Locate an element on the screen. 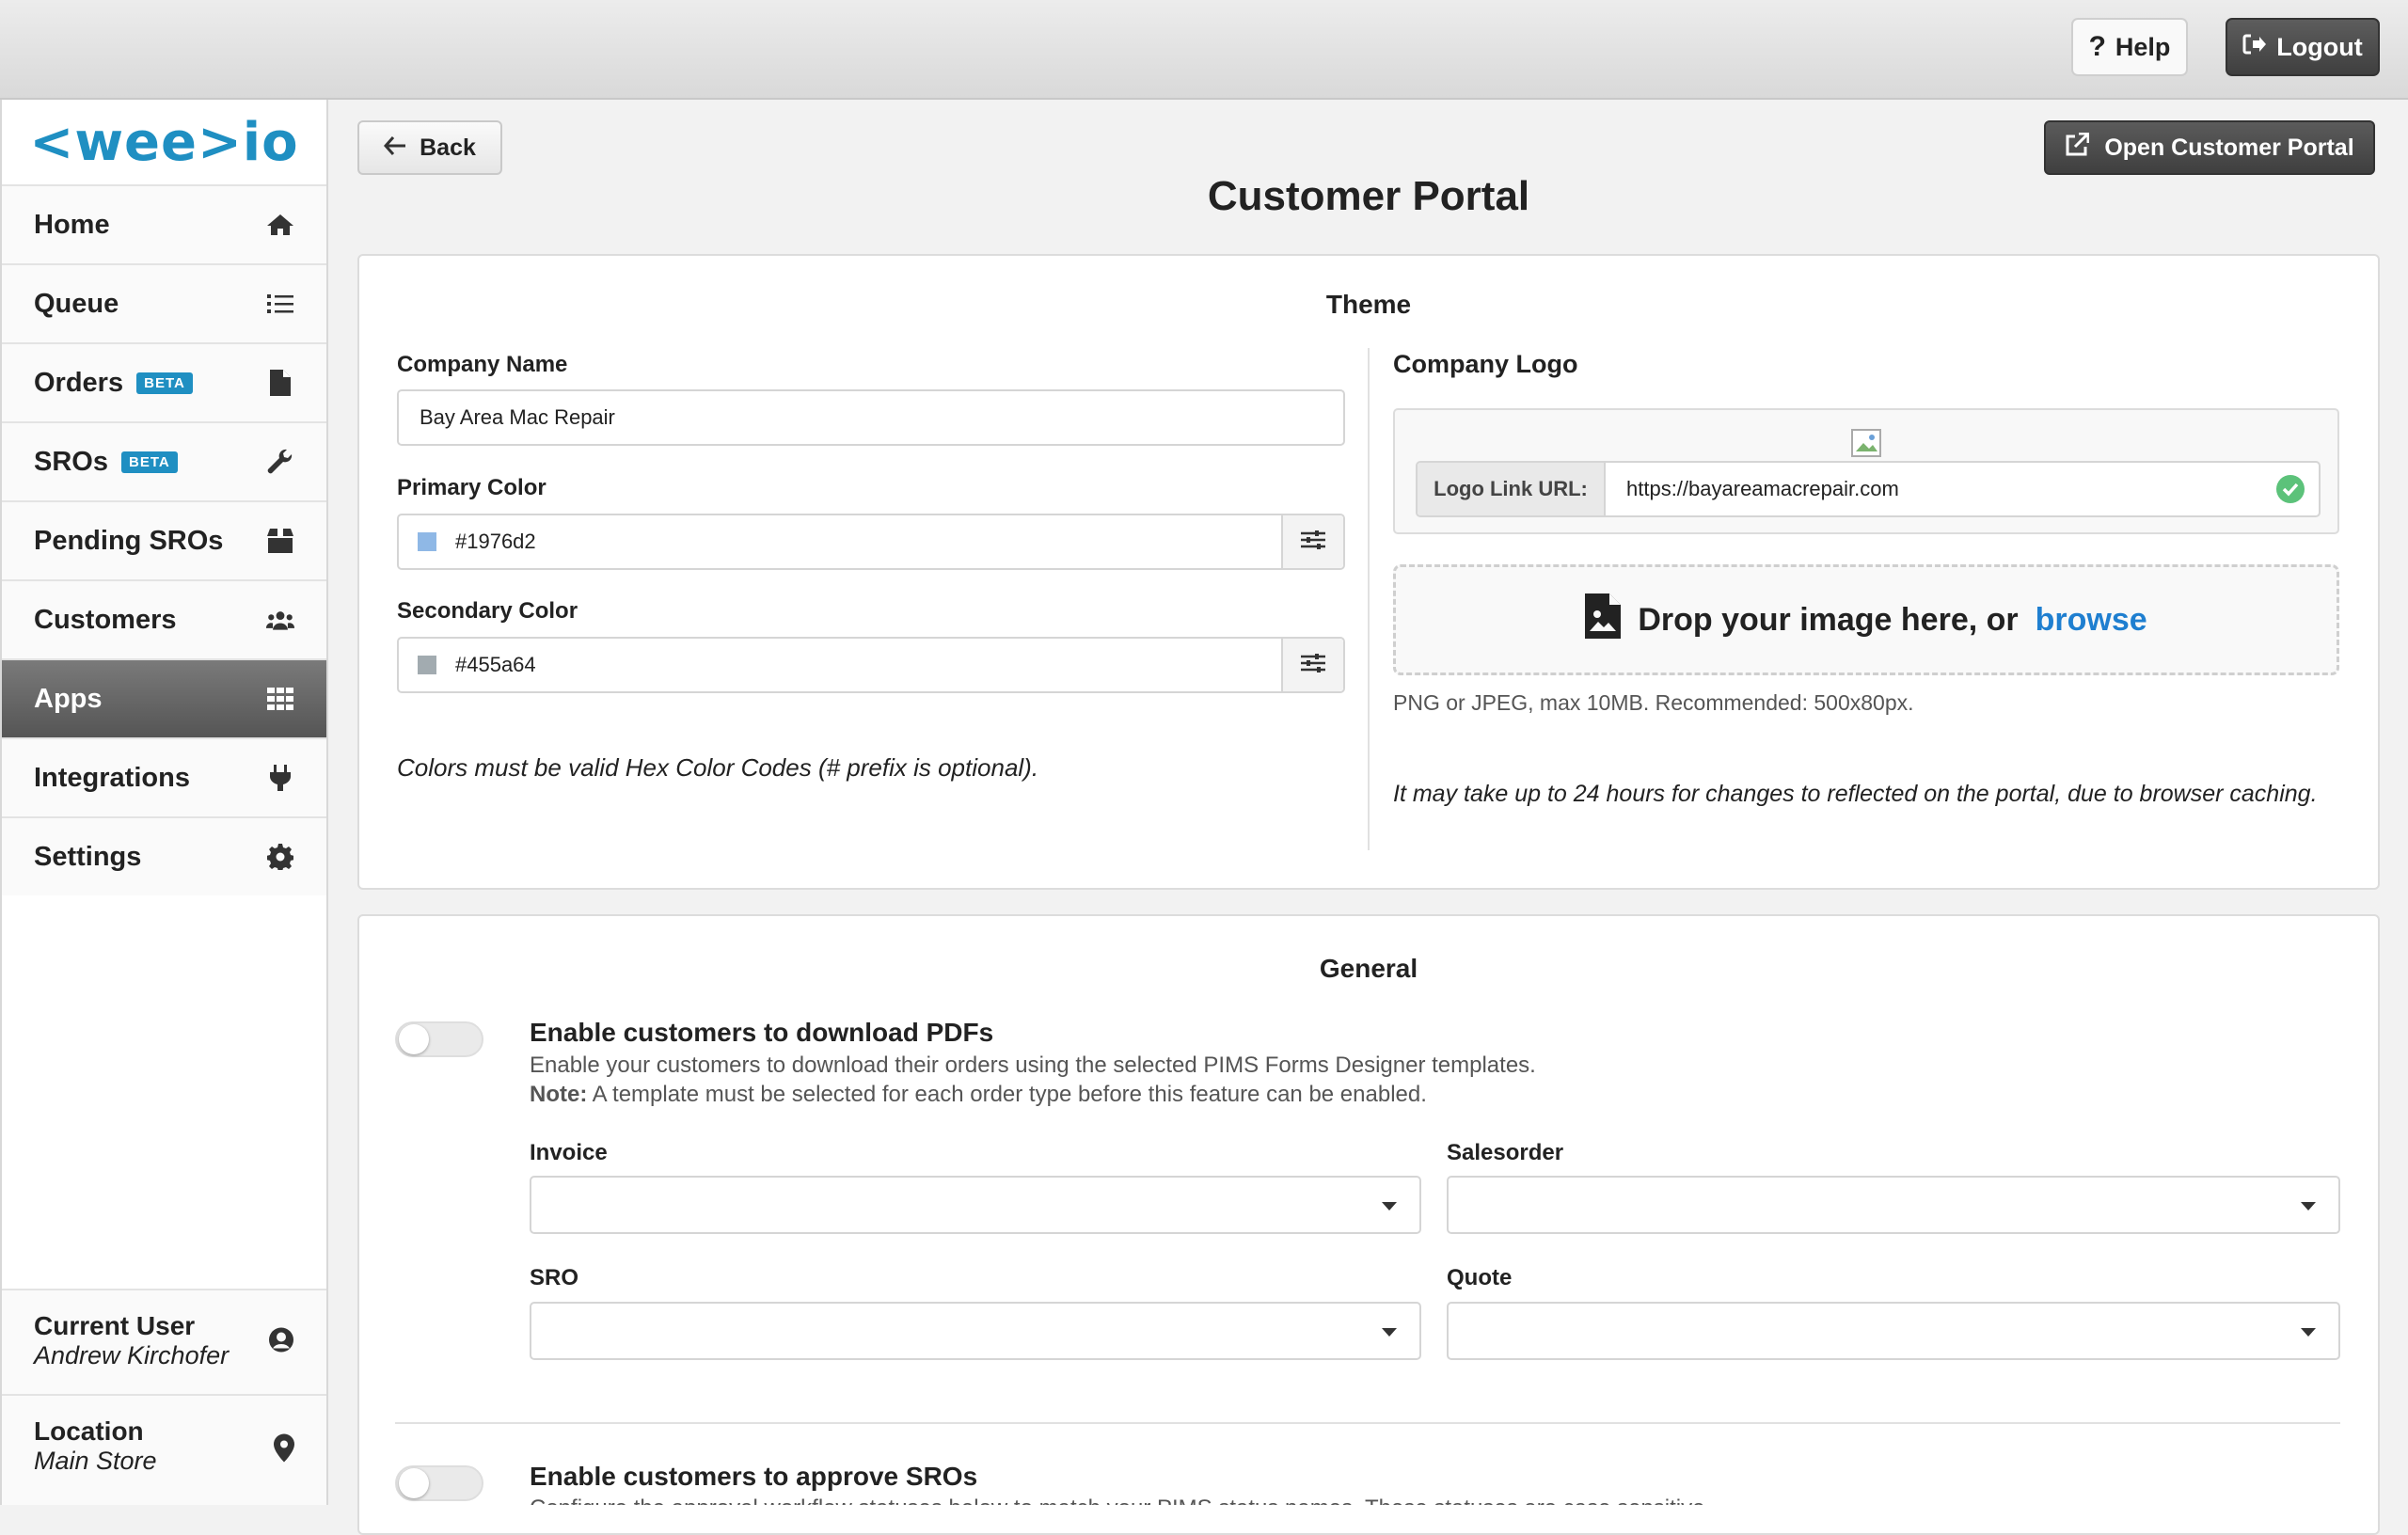  drop-text: Drop your image here, or is located at coordinates (1829, 619).